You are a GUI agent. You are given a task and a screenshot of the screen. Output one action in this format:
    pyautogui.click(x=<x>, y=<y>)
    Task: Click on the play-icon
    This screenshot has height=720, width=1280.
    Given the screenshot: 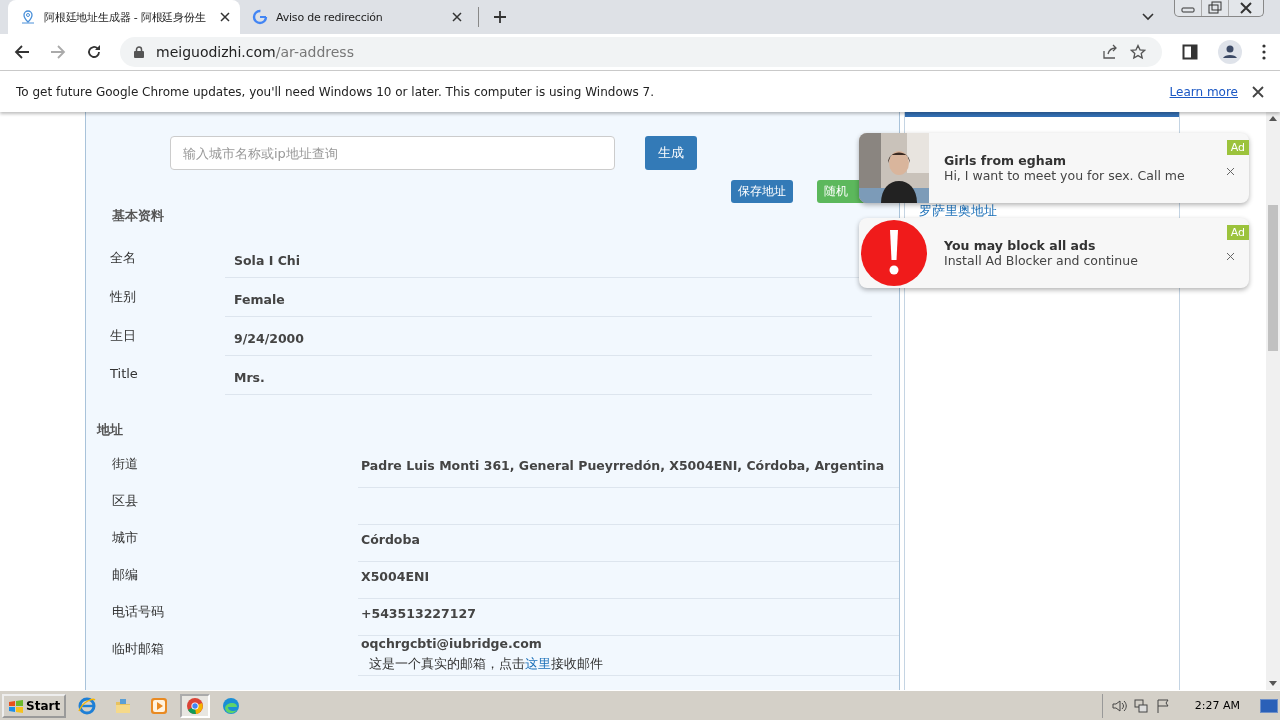 What is the action you would take?
    pyautogui.click(x=159, y=705)
    